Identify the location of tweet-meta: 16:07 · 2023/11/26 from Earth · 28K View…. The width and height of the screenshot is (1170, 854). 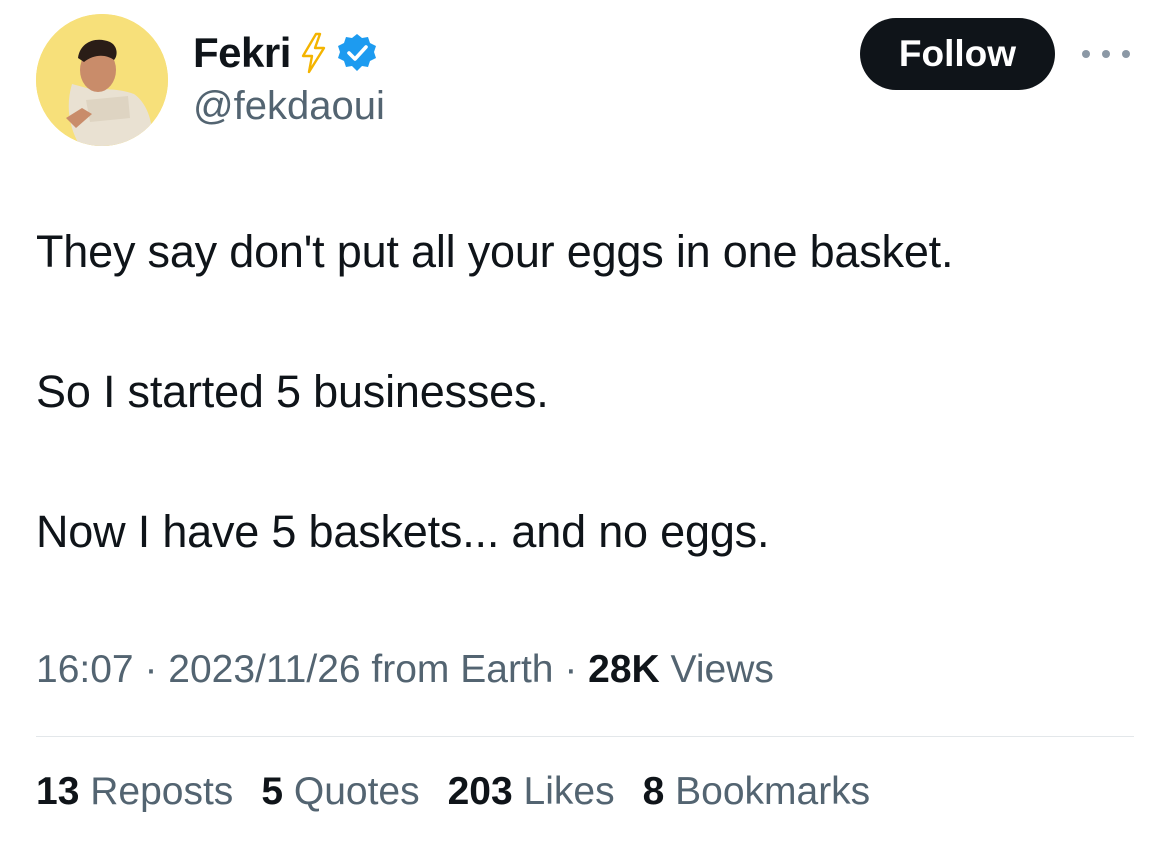
(405, 669).